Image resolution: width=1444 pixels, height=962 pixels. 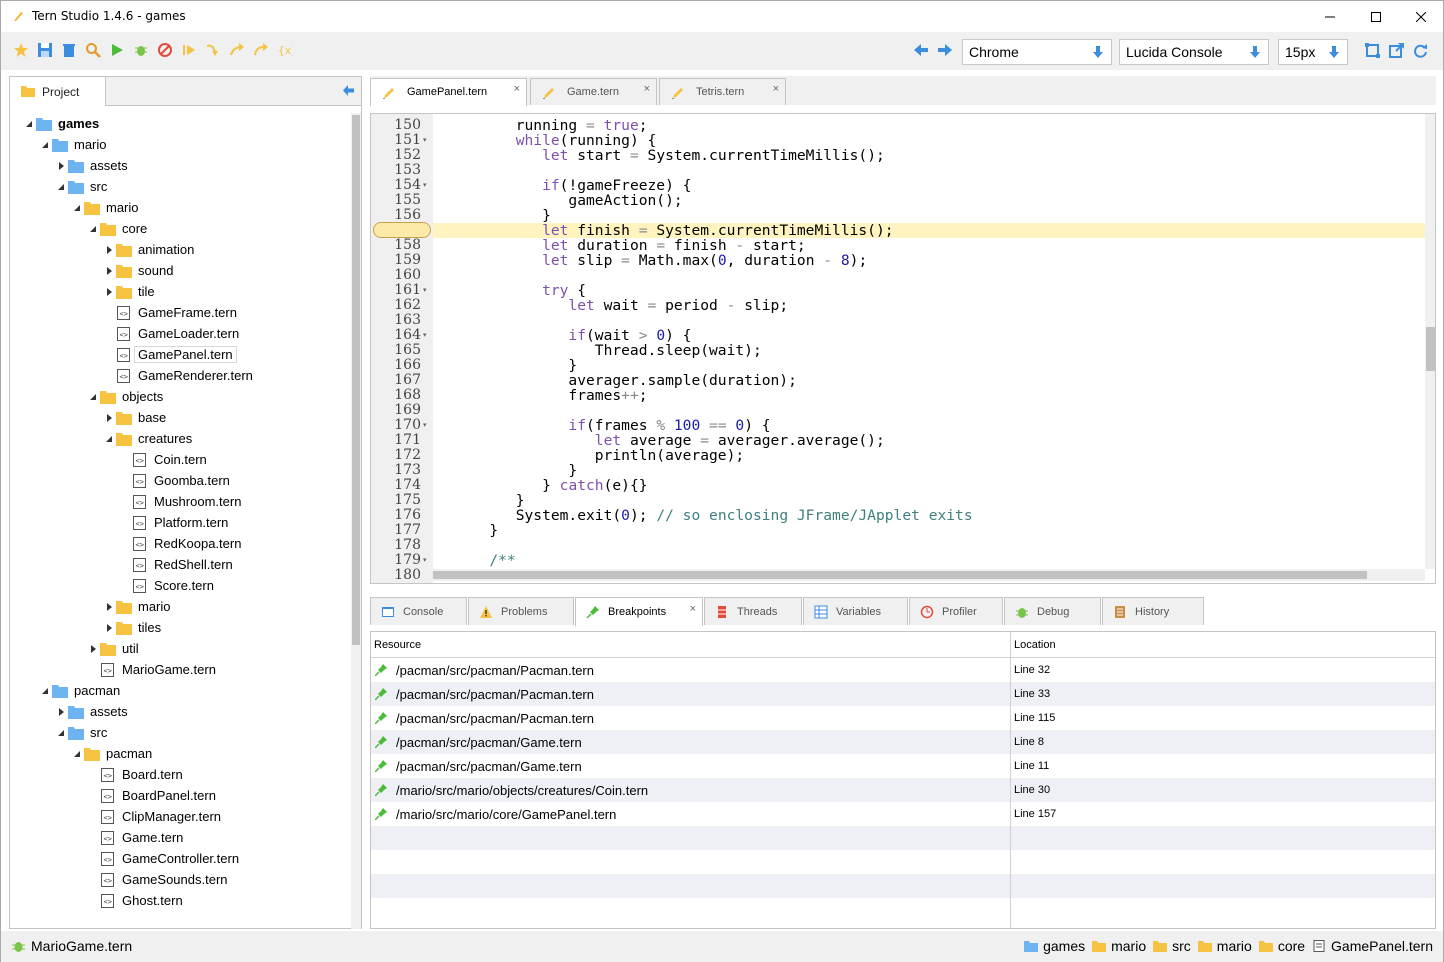 What do you see at coordinates (173, 522) in the screenshot?
I see `tree-item: <> Platform.tern` at bounding box center [173, 522].